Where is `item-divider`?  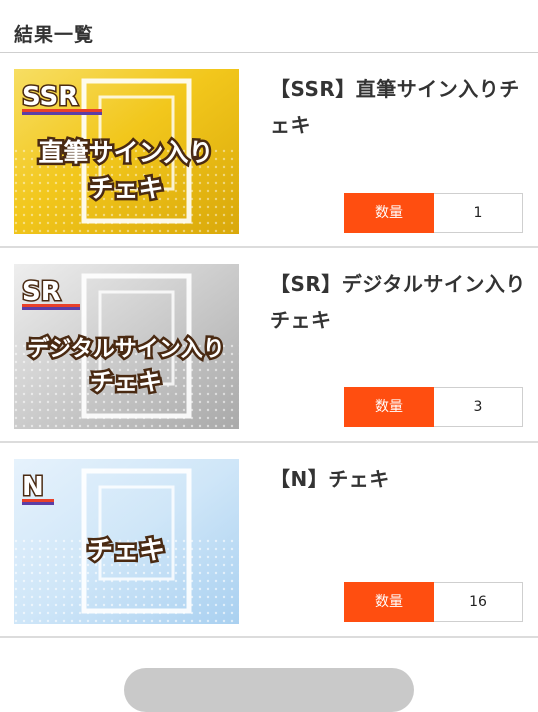 item-divider is located at coordinates (269, 637).